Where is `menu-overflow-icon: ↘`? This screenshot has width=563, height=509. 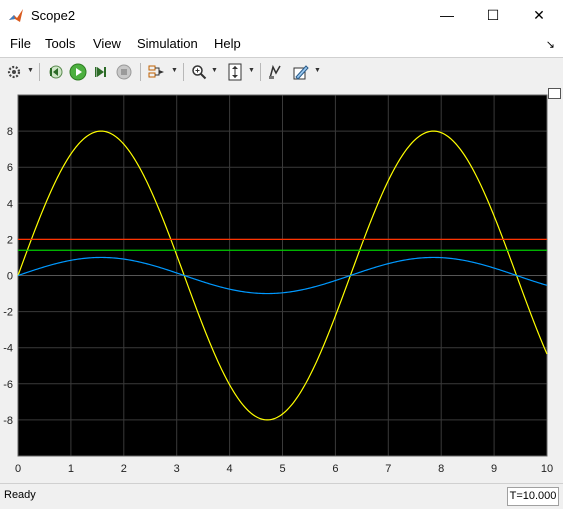
menu-overflow-icon: ↘ is located at coordinates (550, 44).